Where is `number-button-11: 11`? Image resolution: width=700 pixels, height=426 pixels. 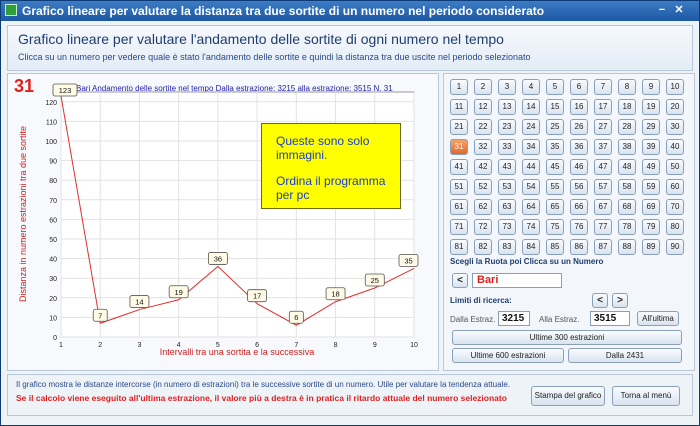
number-button-11: 11 is located at coordinates (459, 107).